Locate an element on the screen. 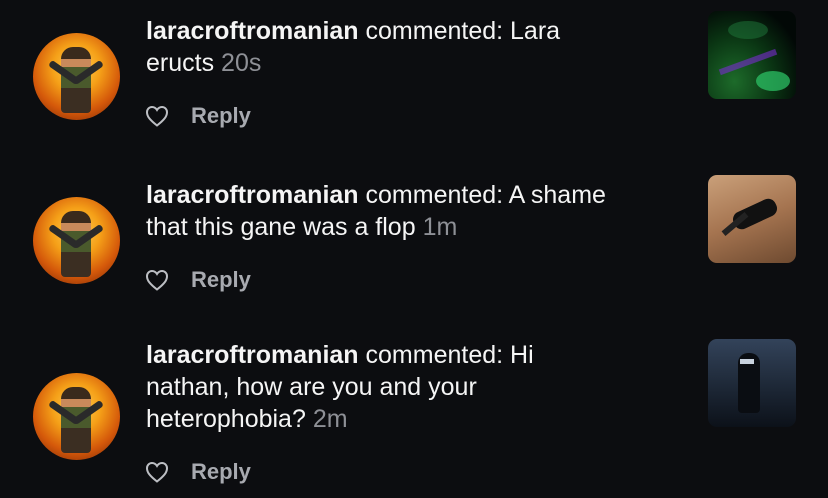 This screenshot has width=828, height=498. timestamp: 1m is located at coordinates (440, 227).